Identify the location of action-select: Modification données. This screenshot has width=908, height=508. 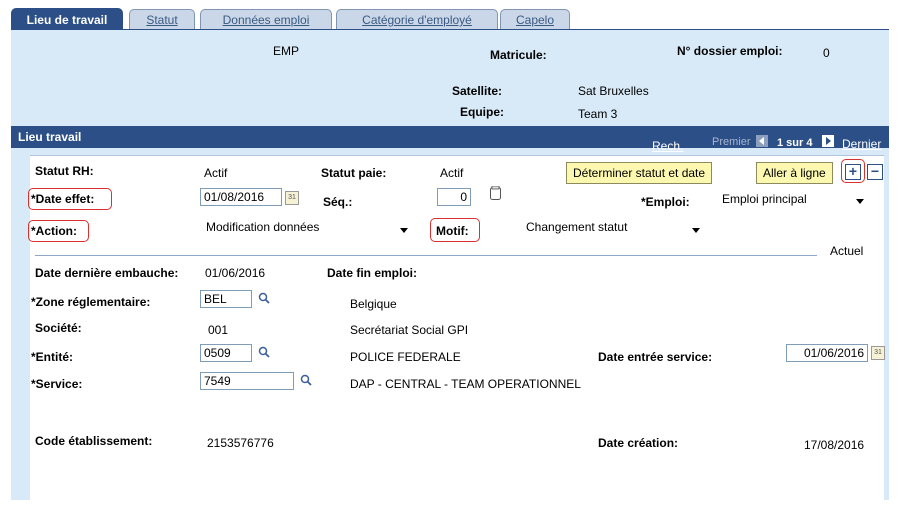
(311, 227).